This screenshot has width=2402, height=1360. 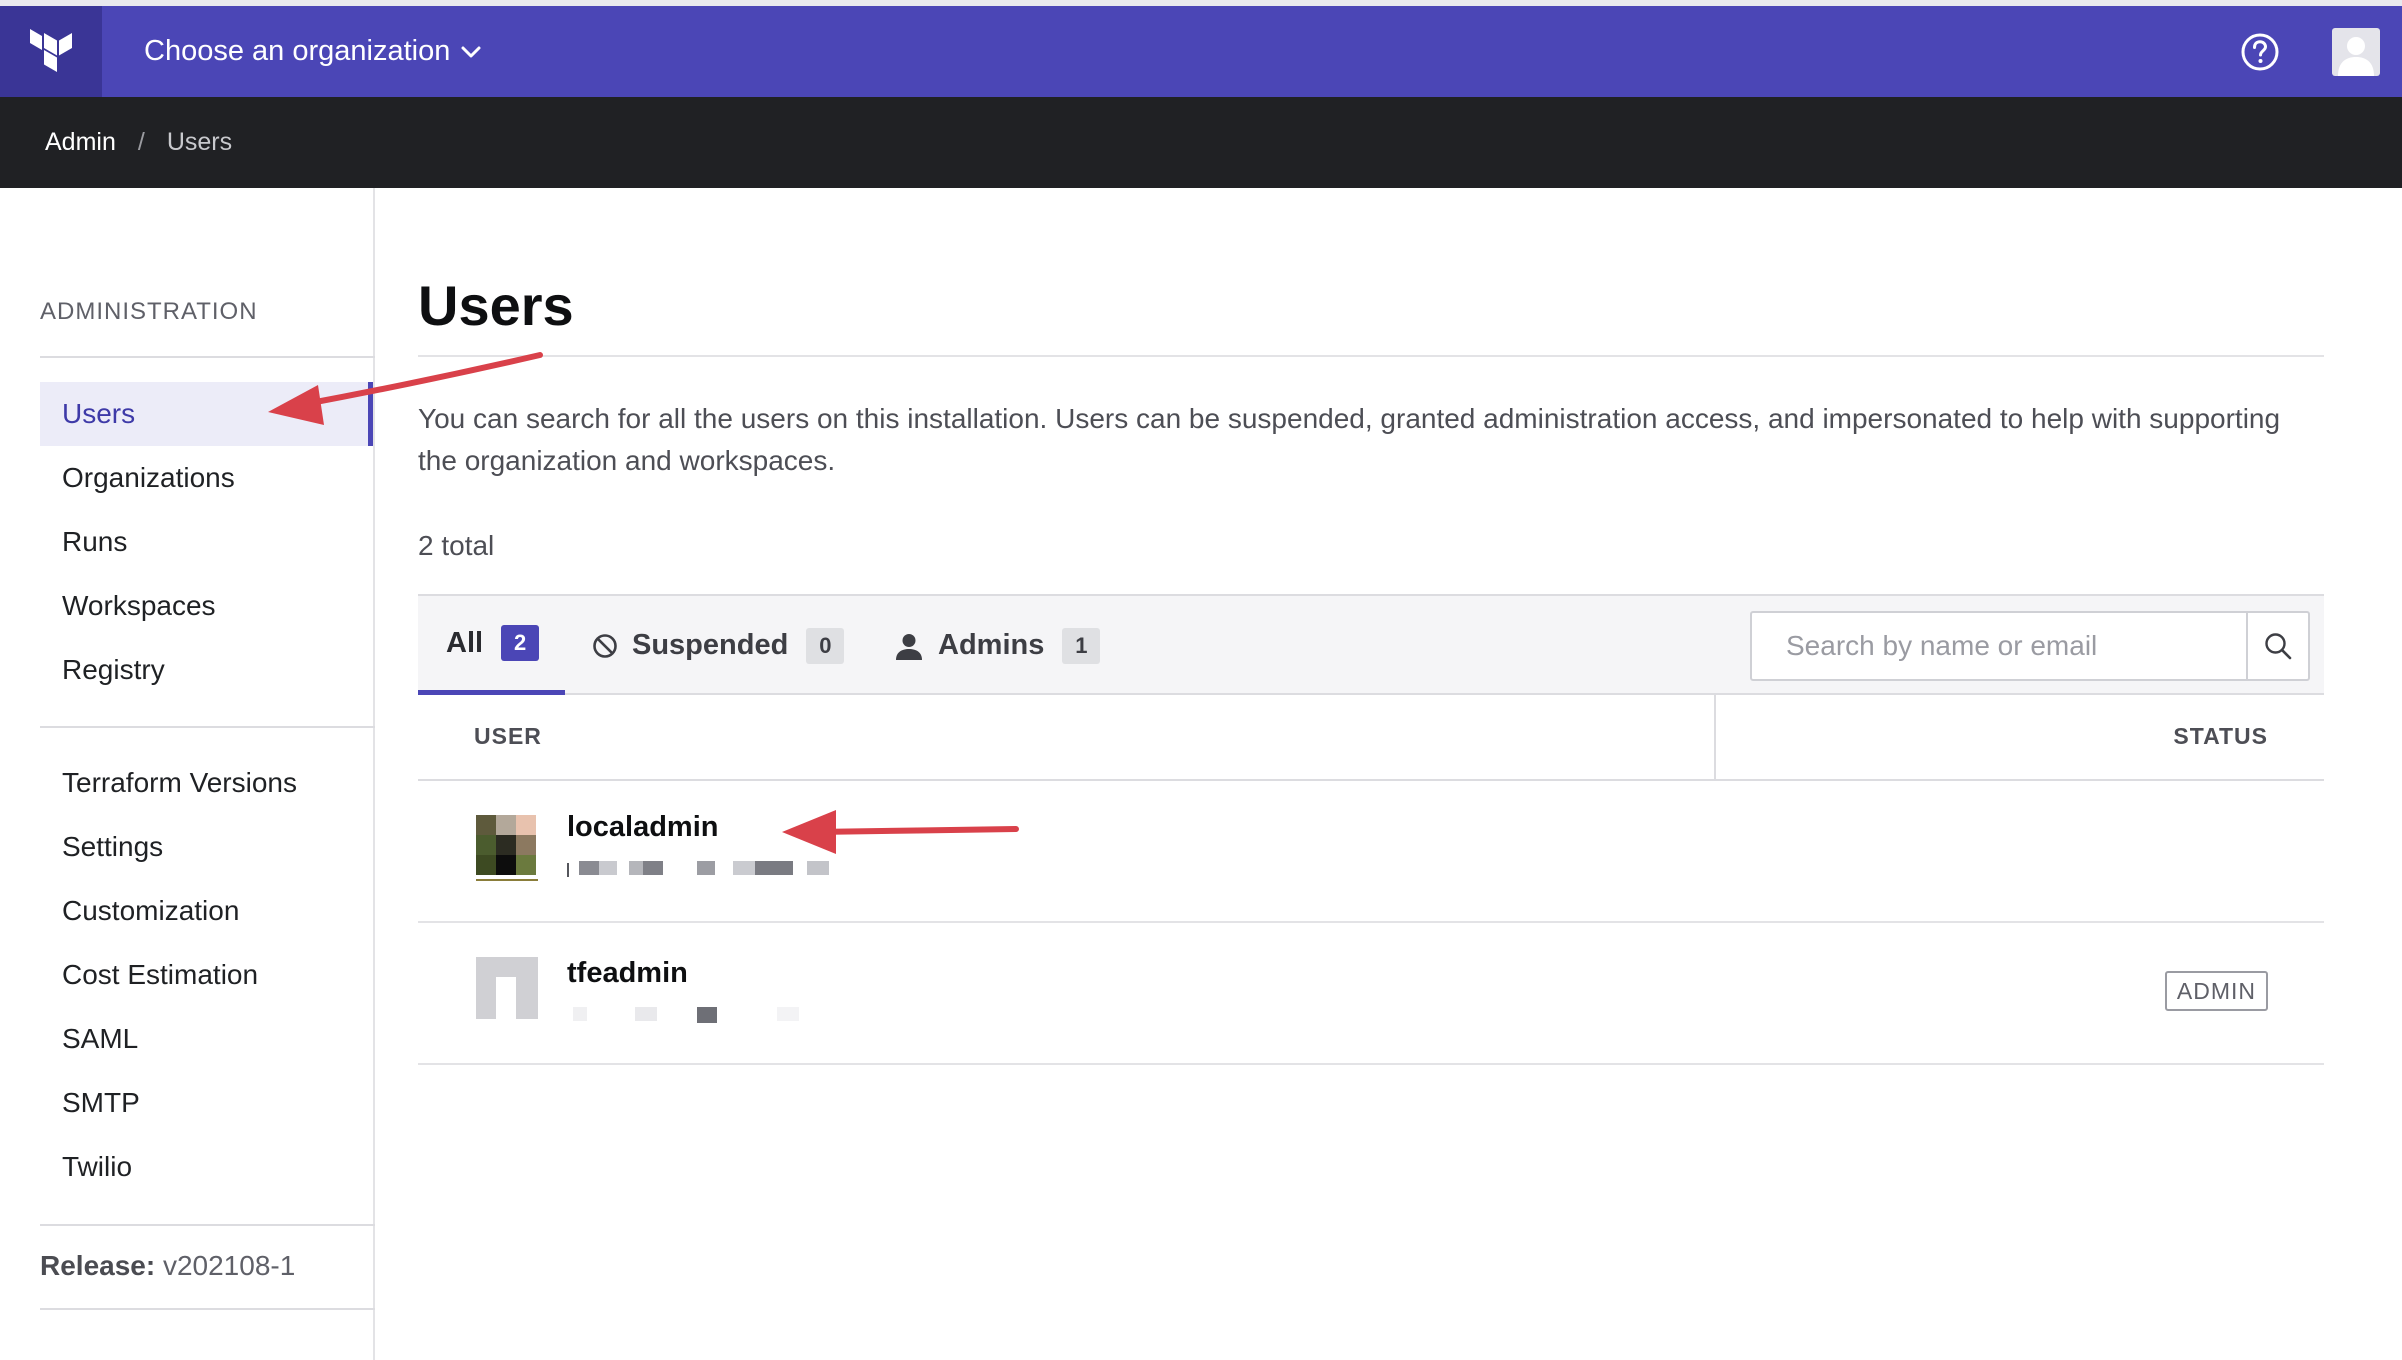 What do you see at coordinates (2260, 52) in the screenshot?
I see `help-icon` at bounding box center [2260, 52].